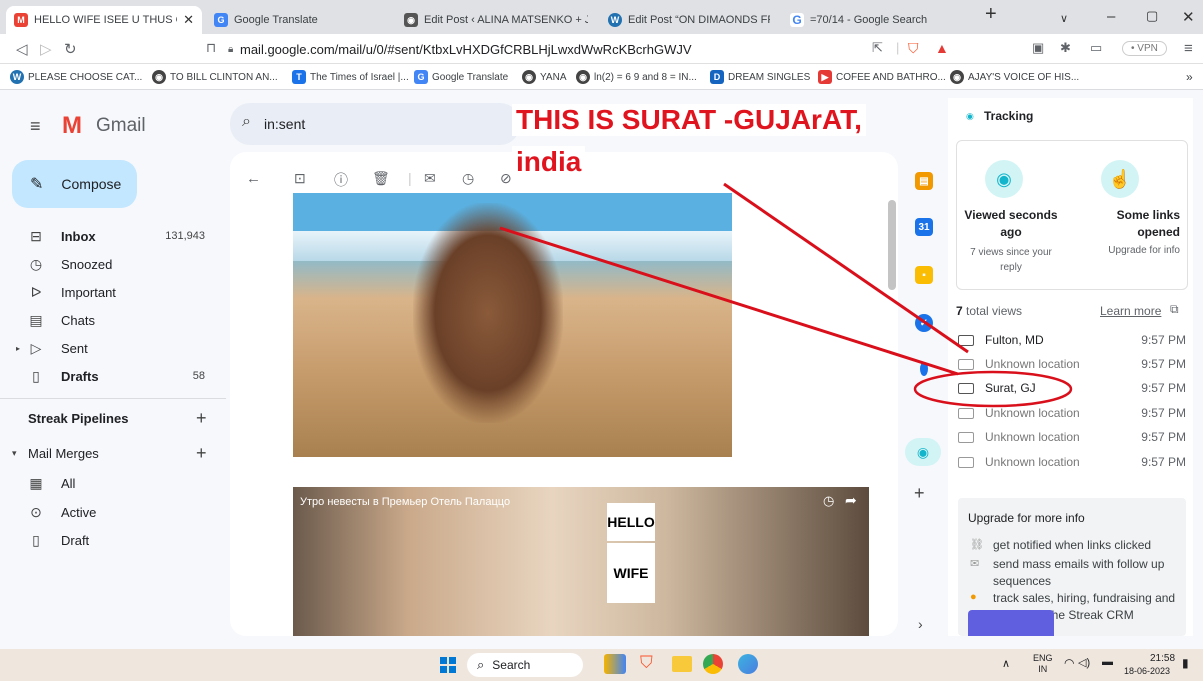  Describe the element at coordinates (1107, 662) in the screenshot. I see `battery-icon: ▬` at that location.